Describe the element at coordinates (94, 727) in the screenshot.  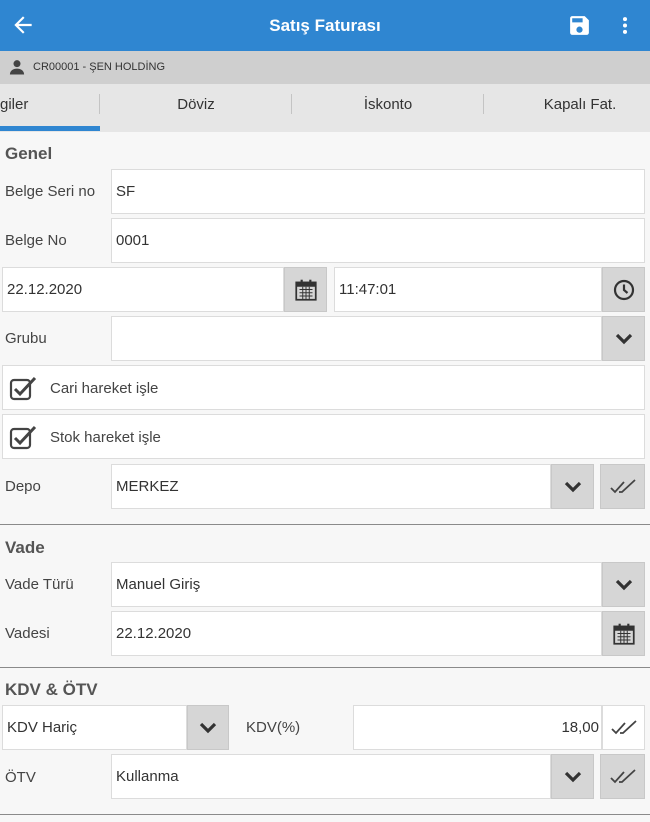
I see `kdv-type-select: KDV Hariç` at that location.